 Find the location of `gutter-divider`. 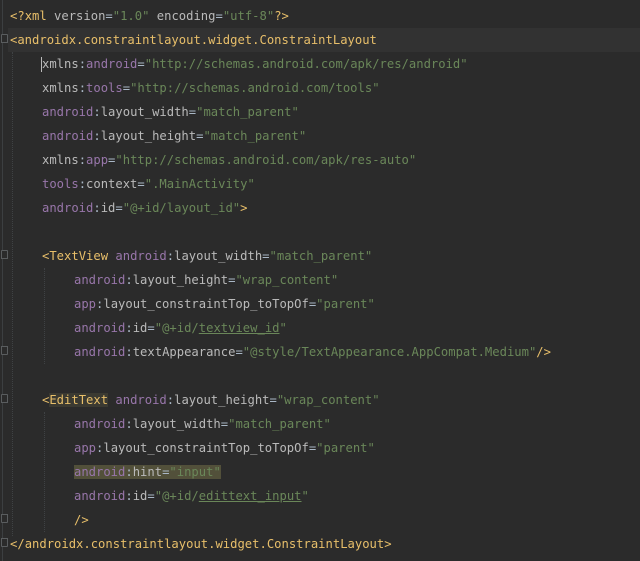

gutter-divider is located at coordinates (2, 280).